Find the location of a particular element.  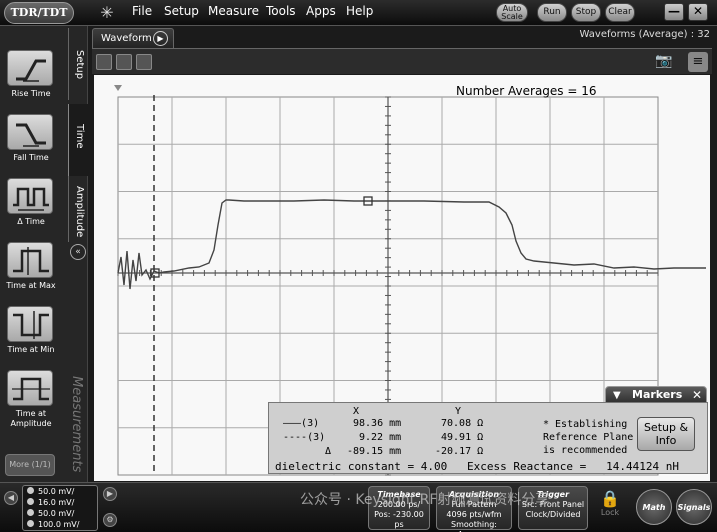

measurements-label-text: Measurements is located at coordinates (76, 424).